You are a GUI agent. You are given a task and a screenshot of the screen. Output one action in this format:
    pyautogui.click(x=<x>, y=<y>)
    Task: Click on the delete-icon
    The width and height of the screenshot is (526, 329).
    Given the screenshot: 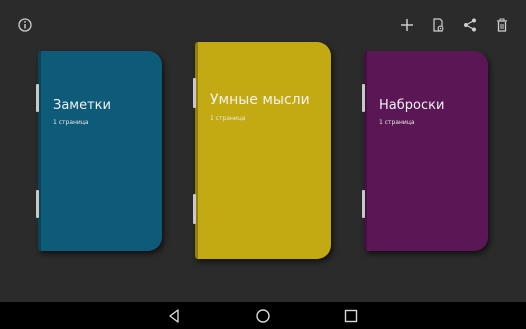 What is the action you would take?
    pyautogui.click(x=502, y=25)
    